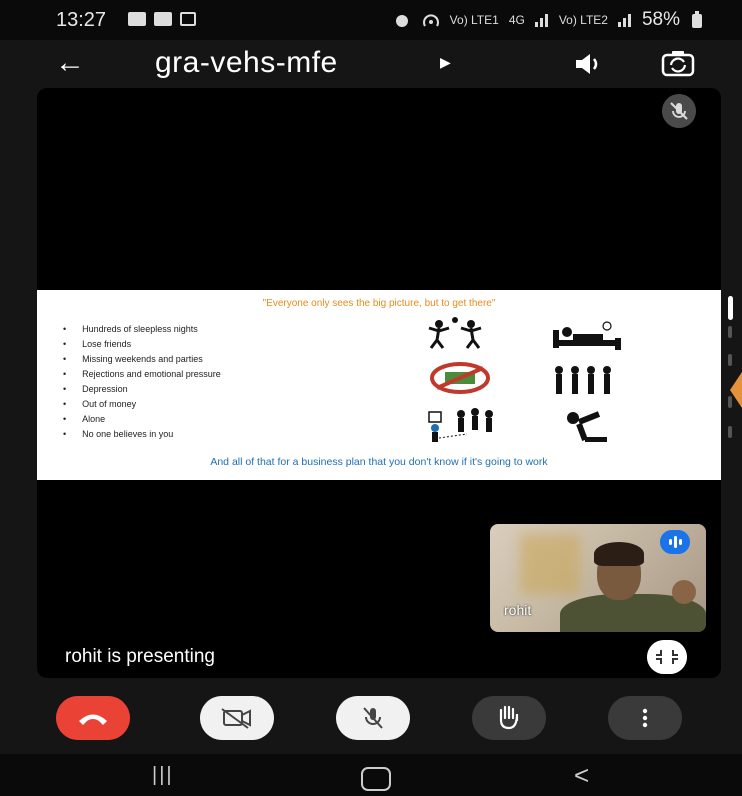  Describe the element at coordinates (667, 657) in the screenshot. I see `minimize-icon` at that location.